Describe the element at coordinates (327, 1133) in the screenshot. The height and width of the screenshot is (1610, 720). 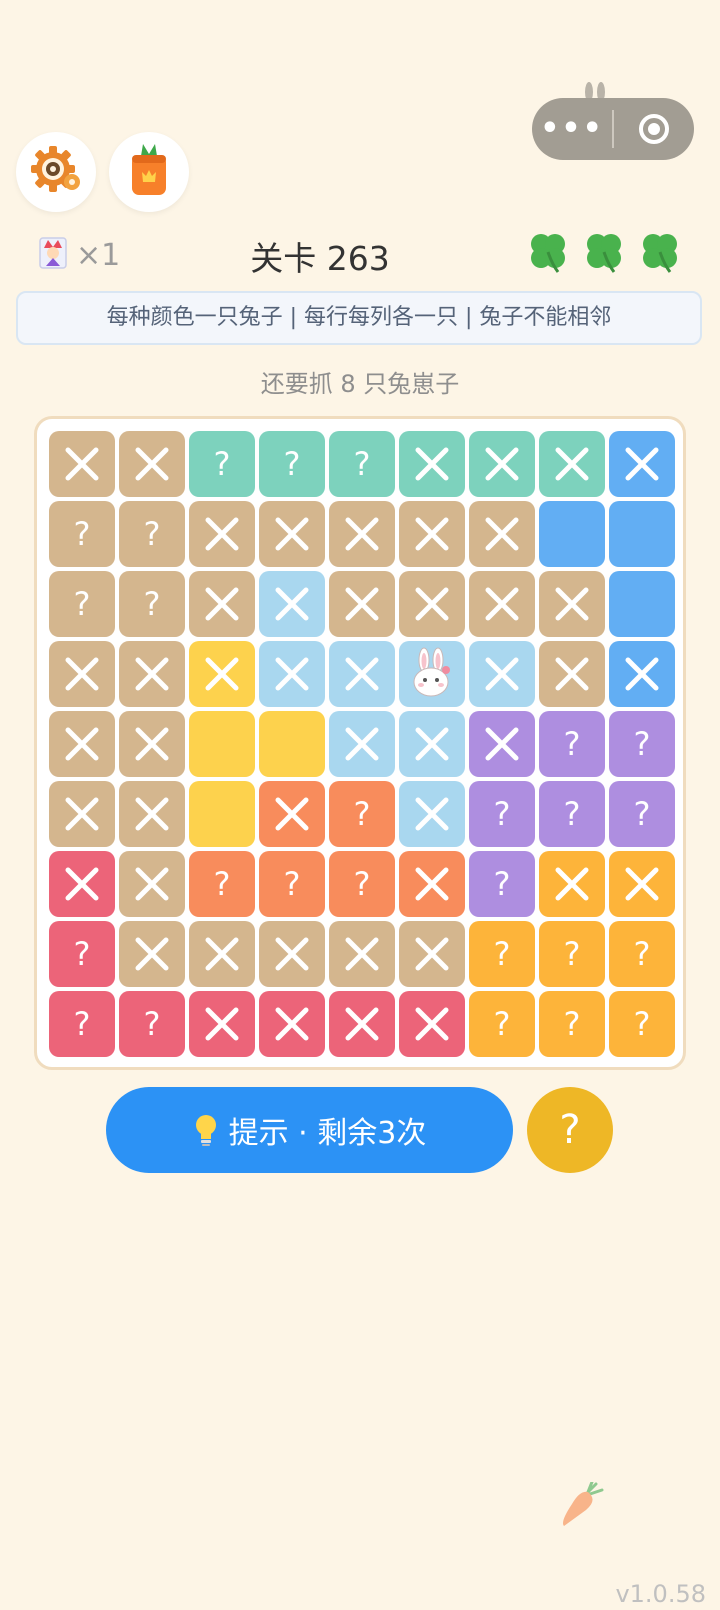
I see `hint-button-label: 提示 · 剩余3次` at that location.